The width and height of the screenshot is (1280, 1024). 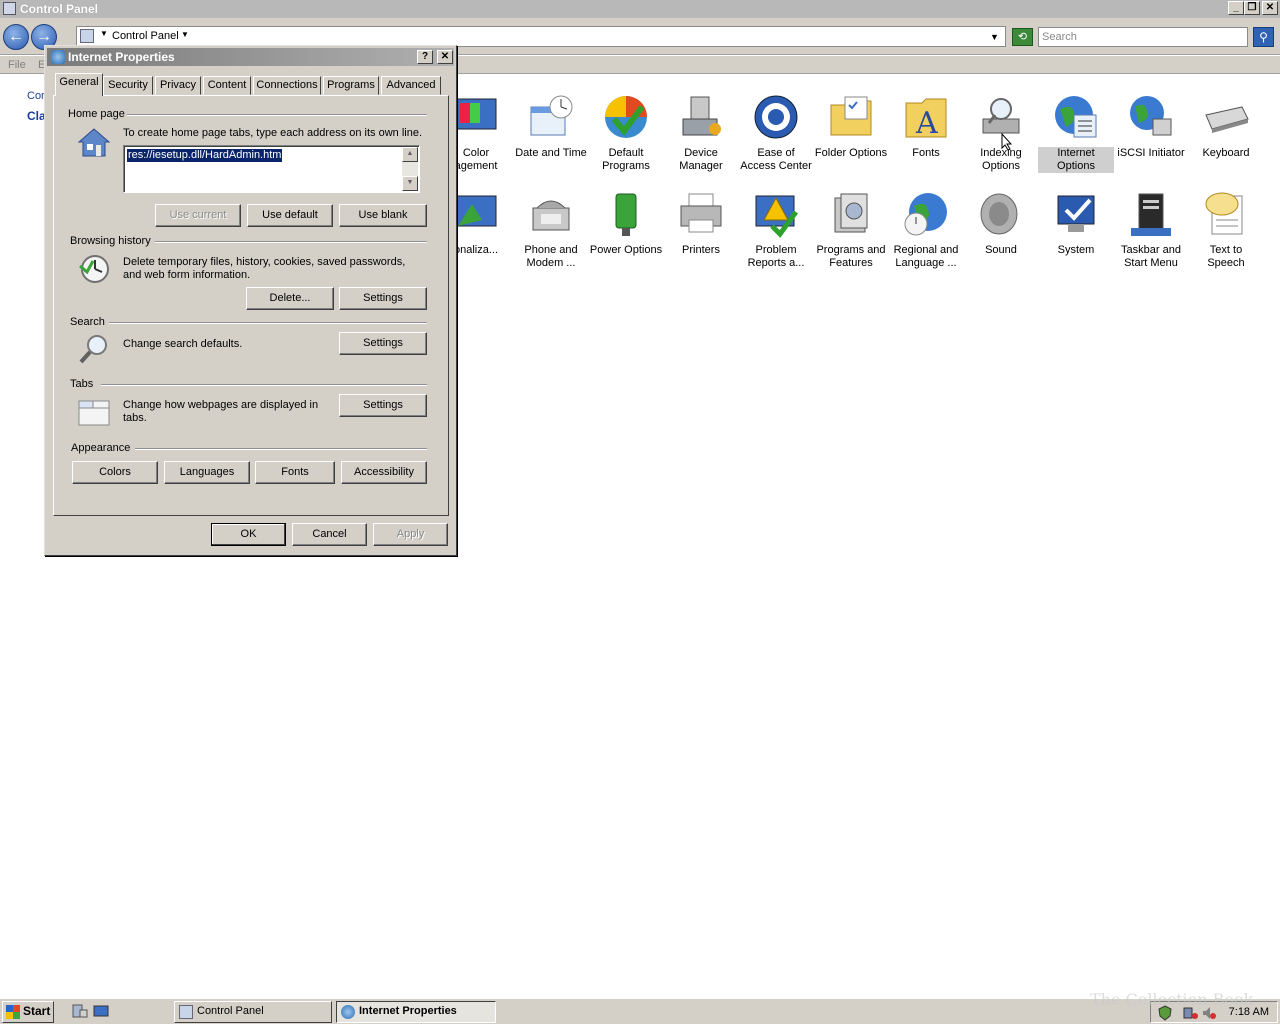 What do you see at coordinates (101, 1011) in the screenshot?
I see `show-desktop-icon` at bounding box center [101, 1011].